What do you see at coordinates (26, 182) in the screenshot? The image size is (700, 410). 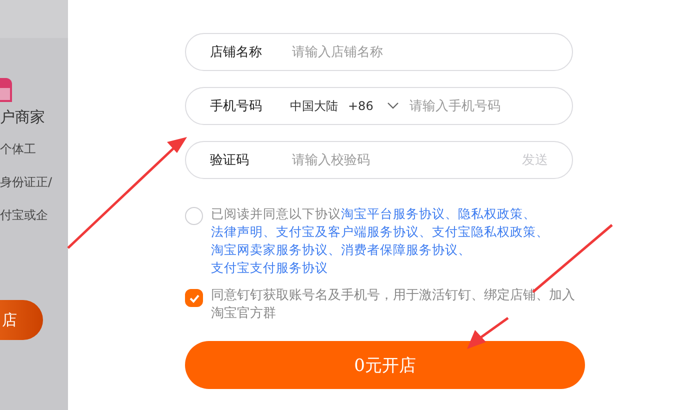 I see `card-text: 身份证正/` at bounding box center [26, 182].